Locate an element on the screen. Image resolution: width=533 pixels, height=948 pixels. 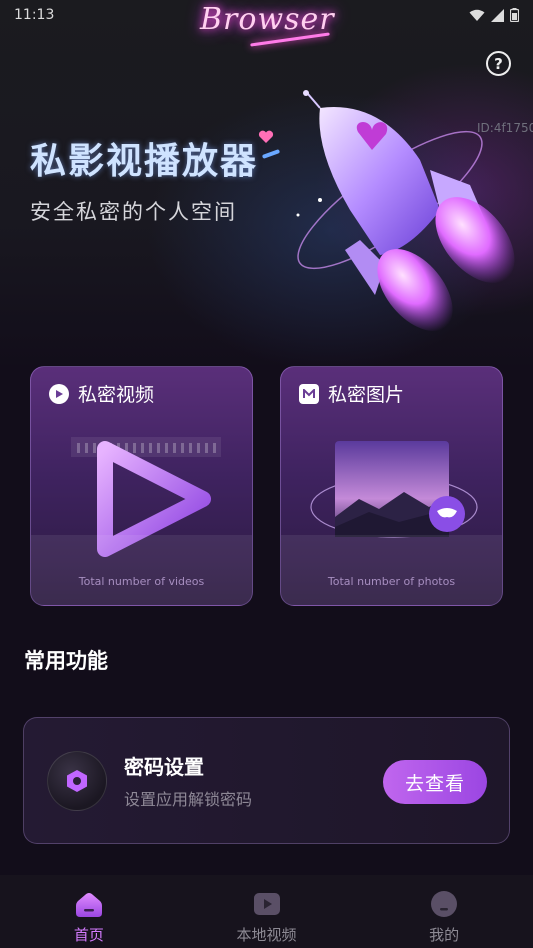
section-title: 常用功能 is located at coordinates (66, 661).